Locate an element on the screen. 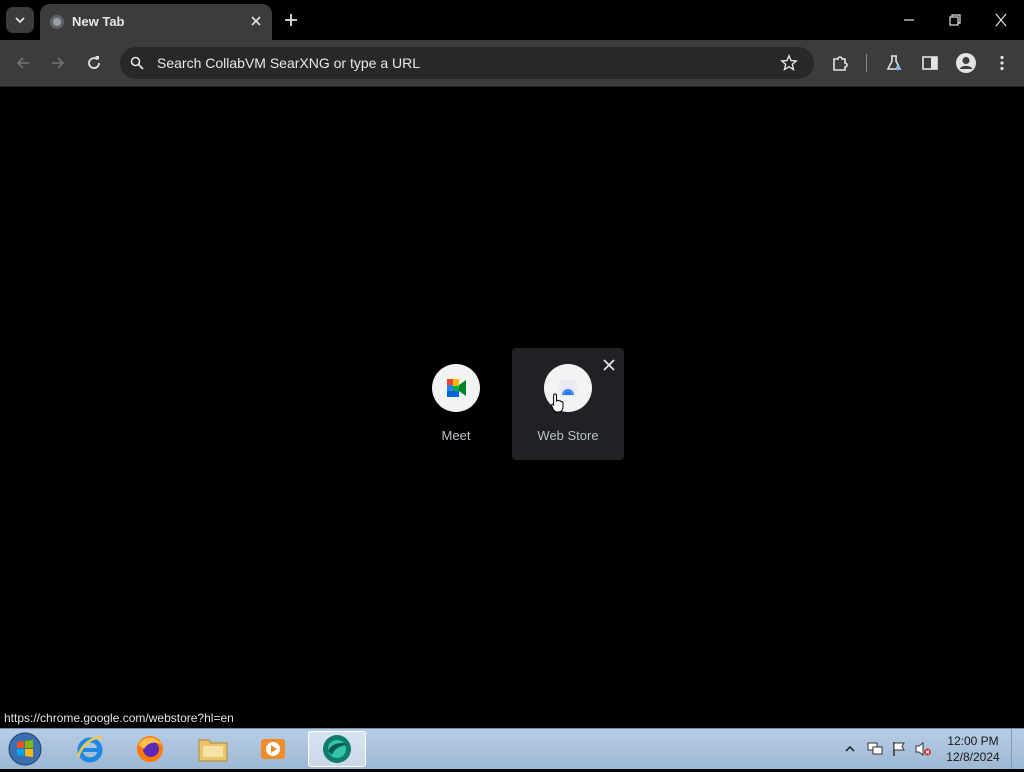 The height and width of the screenshot is (772, 1024). tab-search-button is located at coordinates (20, 20).